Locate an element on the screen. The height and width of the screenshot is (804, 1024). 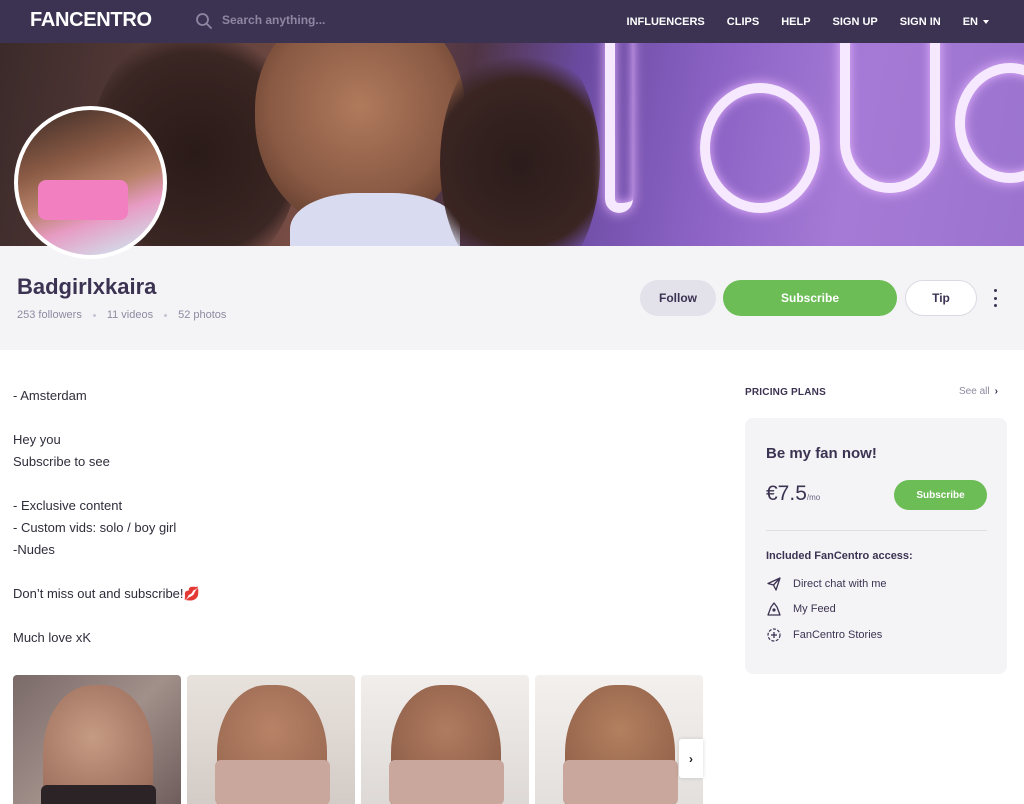
tip-button: Tip is located at coordinates (941, 298).